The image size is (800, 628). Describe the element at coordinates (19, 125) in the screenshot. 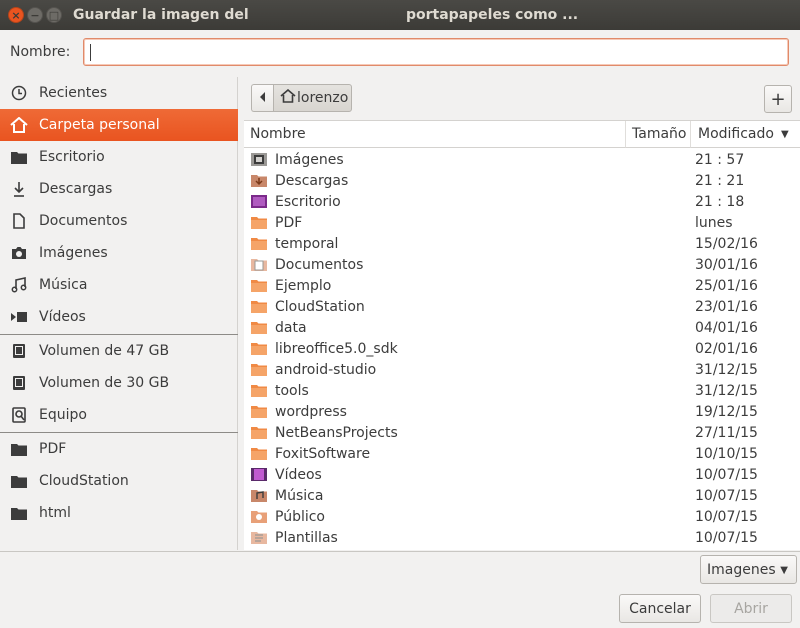

I see `home-icon` at that location.